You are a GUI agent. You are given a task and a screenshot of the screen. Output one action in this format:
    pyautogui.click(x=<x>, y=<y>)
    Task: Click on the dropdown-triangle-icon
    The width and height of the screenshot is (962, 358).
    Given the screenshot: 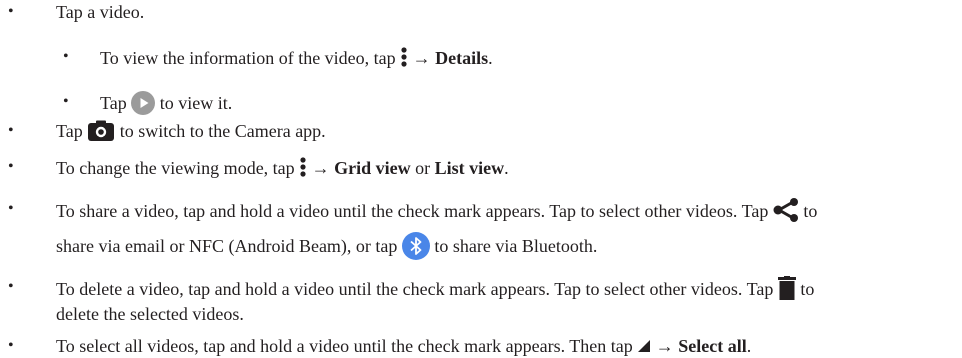 What is the action you would take?
    pyautogui.click(x=644, y=346)
    